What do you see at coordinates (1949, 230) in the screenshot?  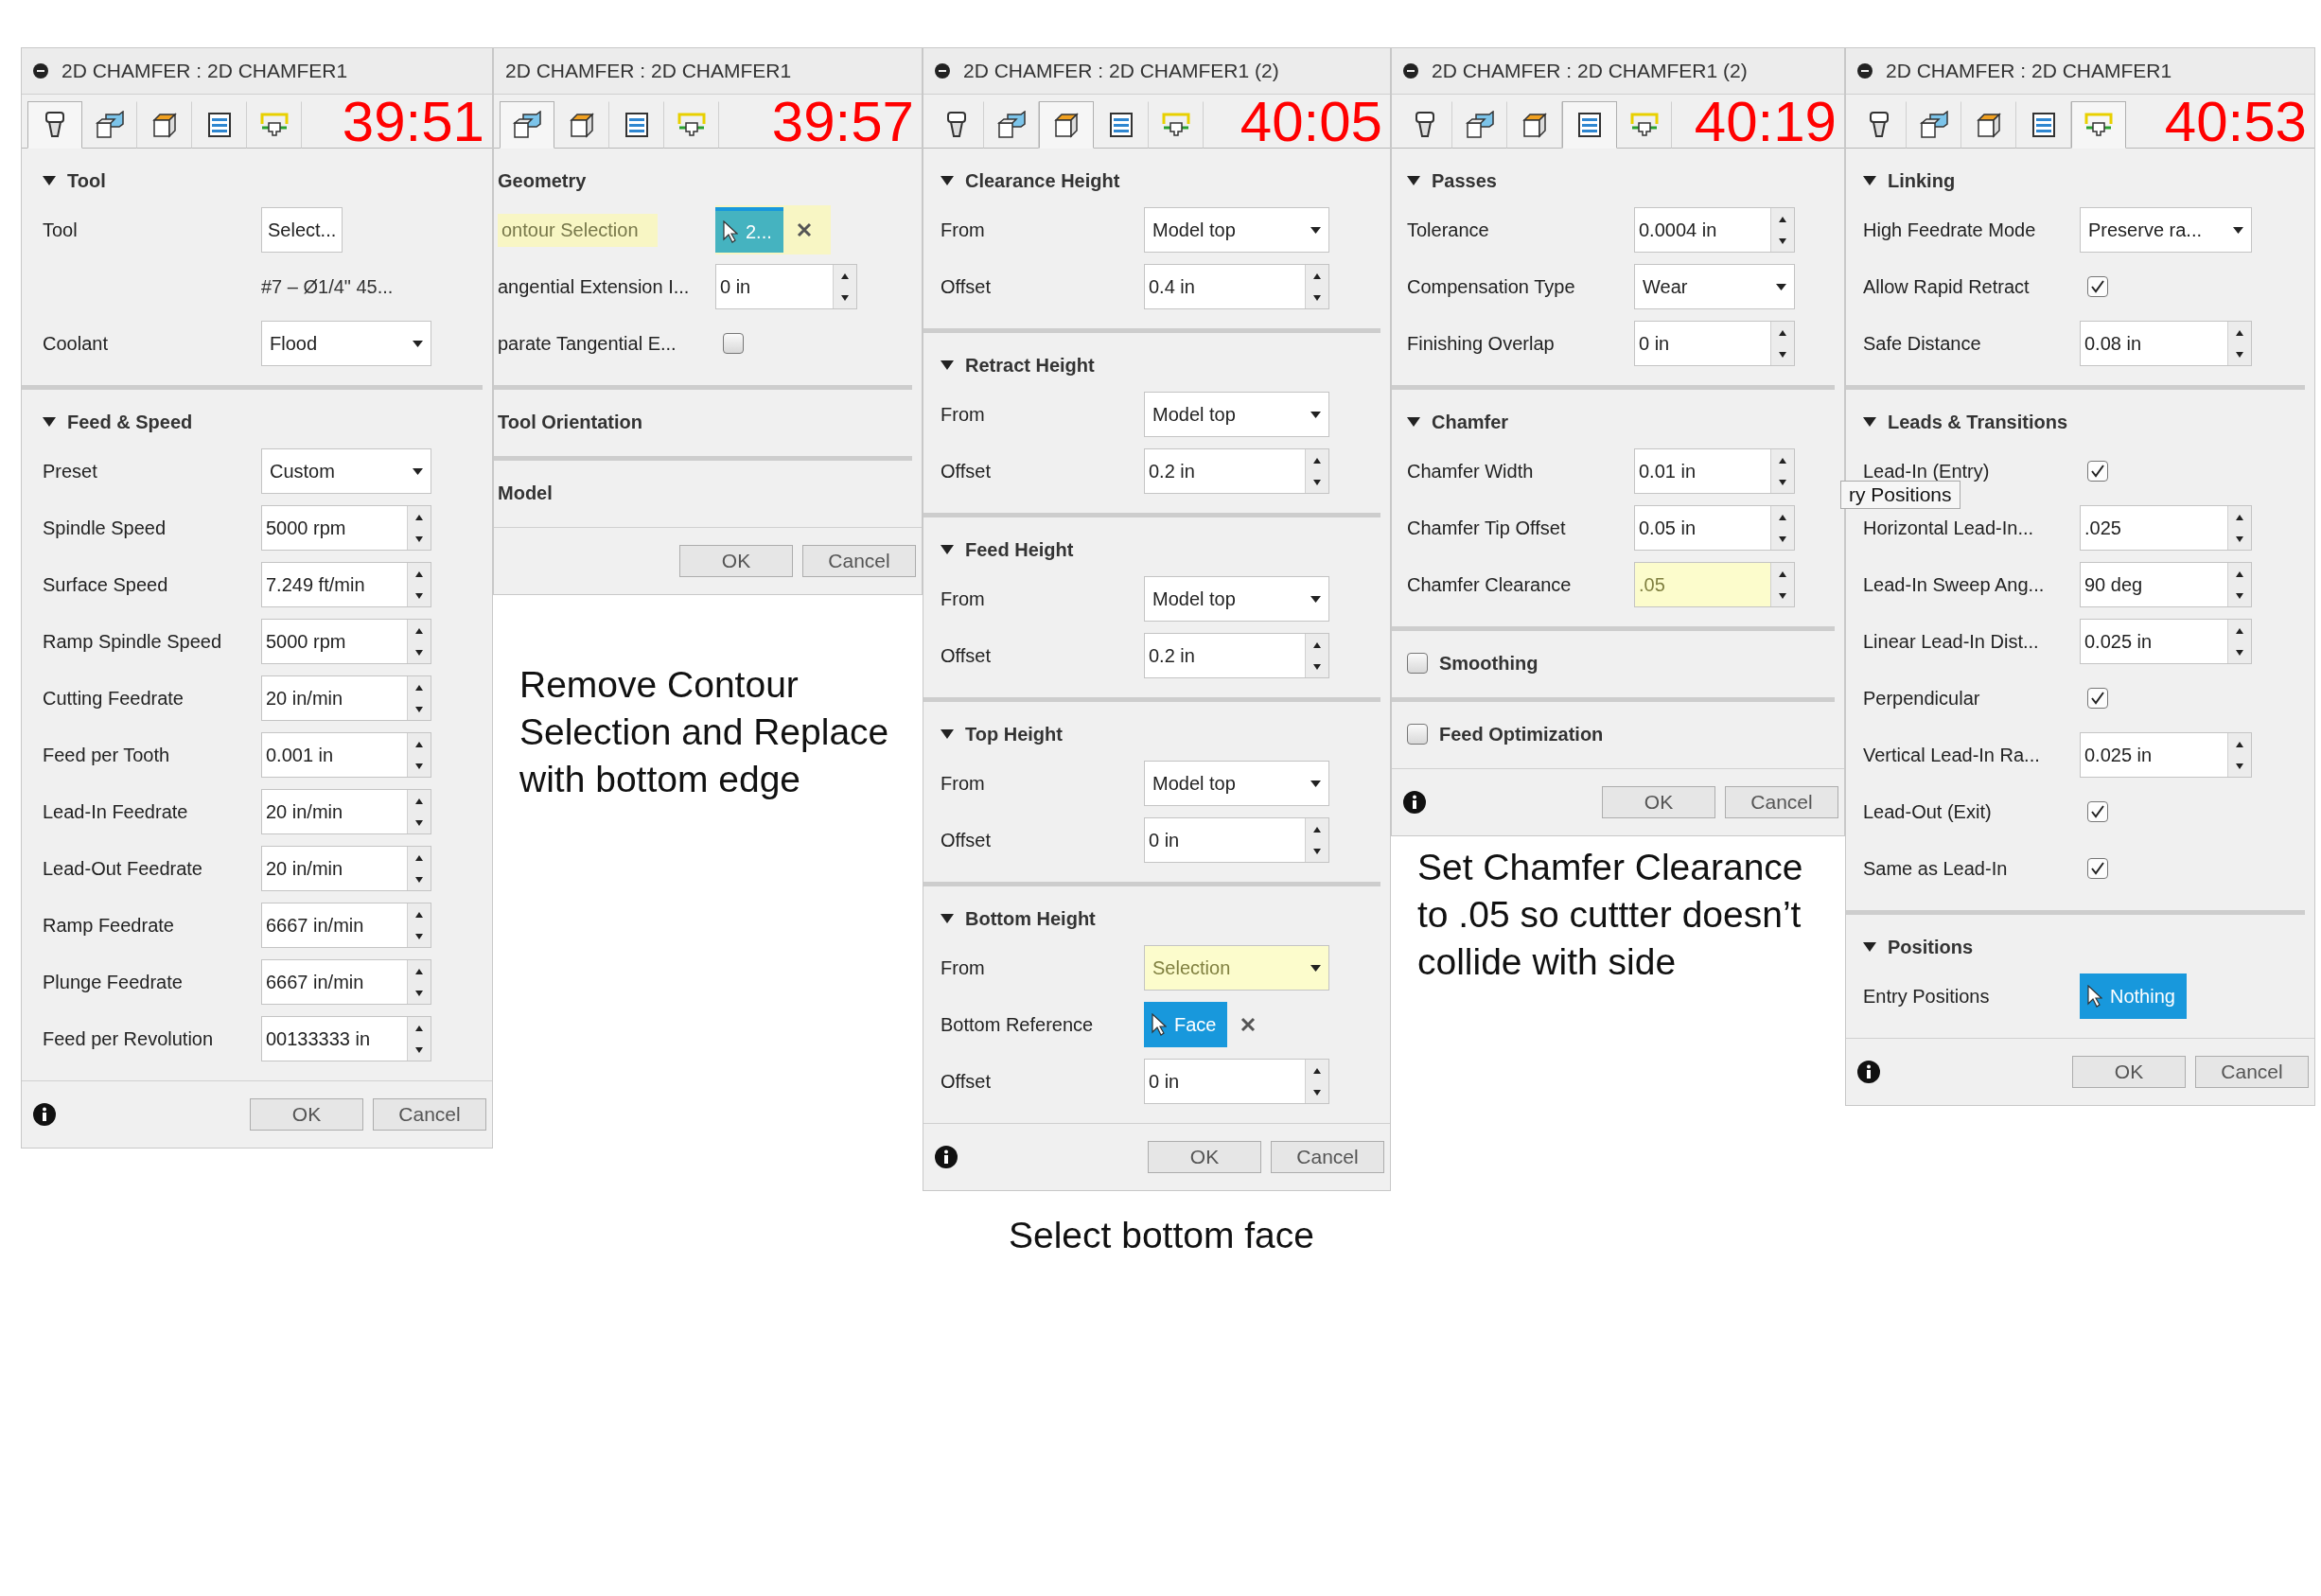 I see `field-label: High Feedrate Mode` at bounding box center [1949, 230].